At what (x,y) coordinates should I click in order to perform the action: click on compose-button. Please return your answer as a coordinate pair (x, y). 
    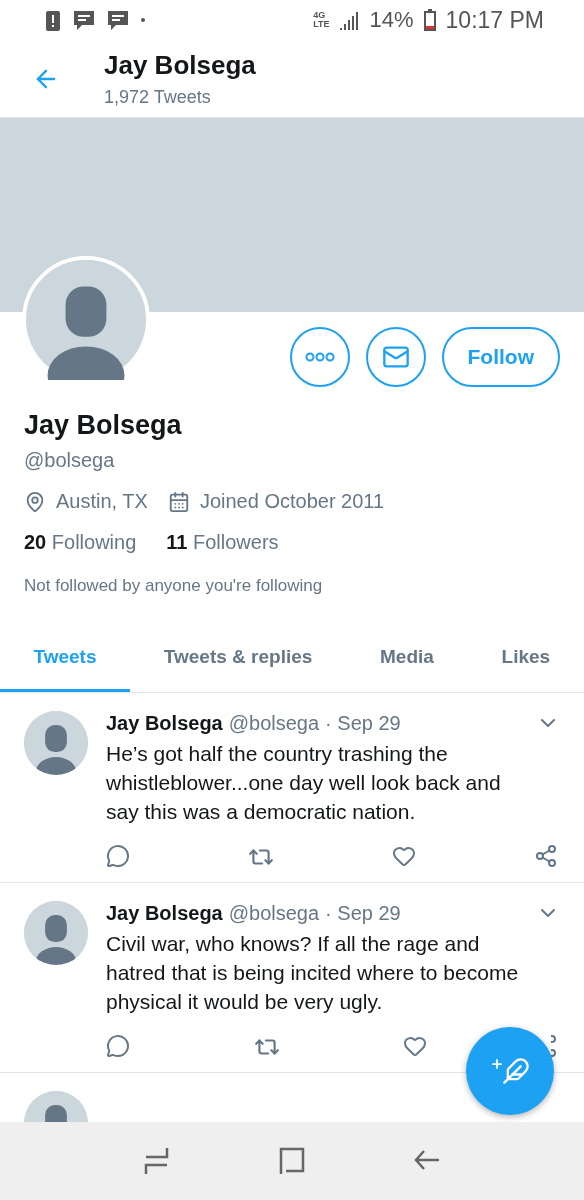
    Looking at the image, I should click on (510, 1071).